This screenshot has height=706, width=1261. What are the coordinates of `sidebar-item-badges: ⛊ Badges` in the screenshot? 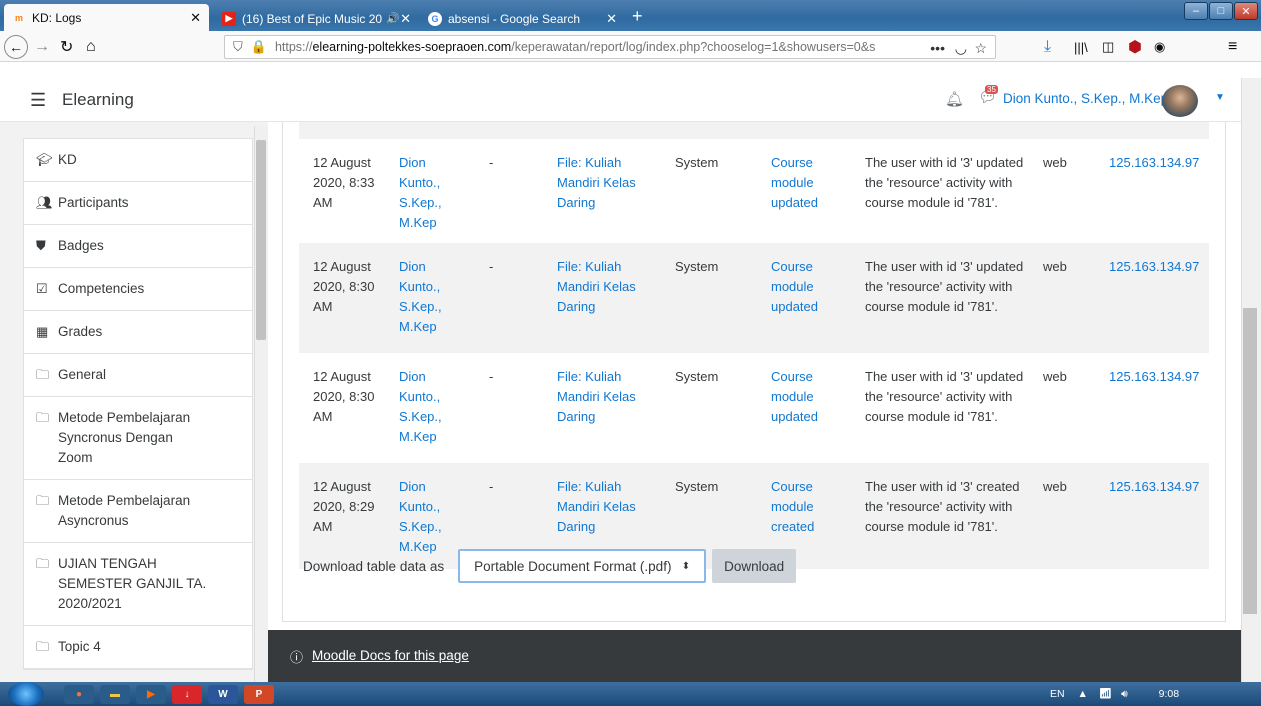 It's located at (138, 246).